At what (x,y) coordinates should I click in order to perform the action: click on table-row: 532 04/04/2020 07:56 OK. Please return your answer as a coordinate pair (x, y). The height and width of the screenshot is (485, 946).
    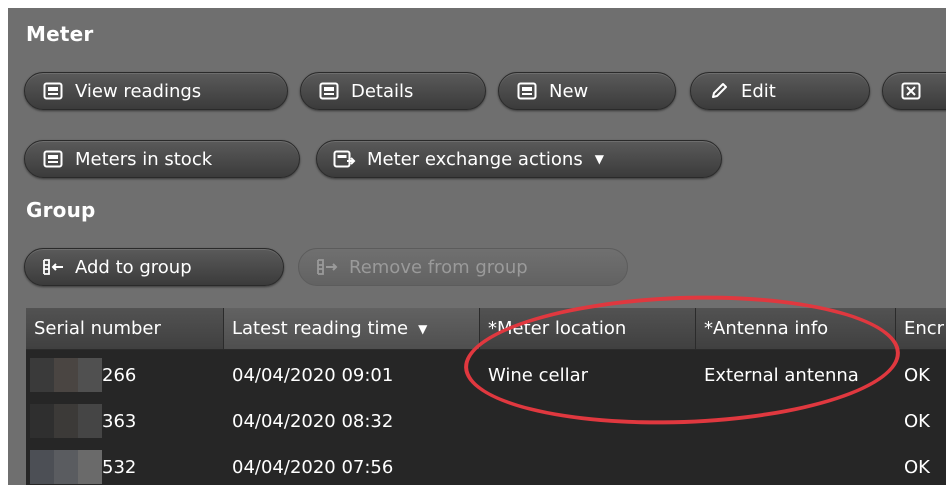
    Looking at the image, I should click on (486, 464).